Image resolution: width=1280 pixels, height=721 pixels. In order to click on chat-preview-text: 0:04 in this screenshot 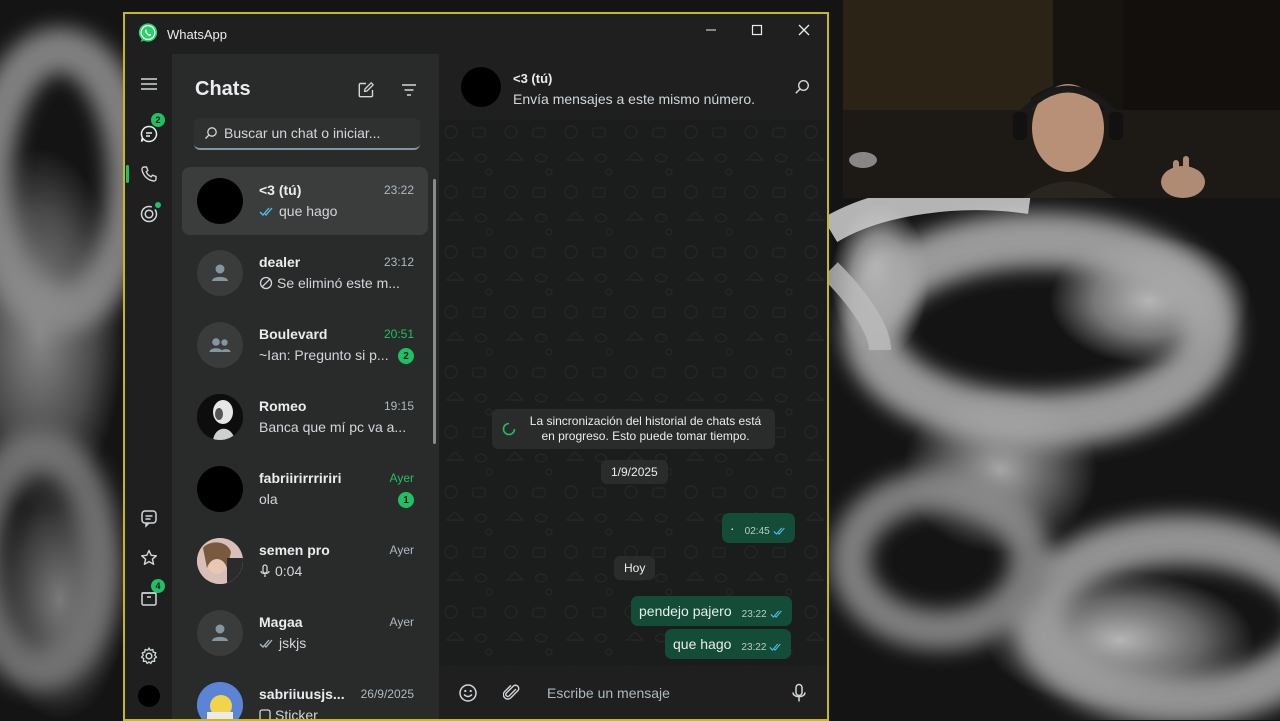, I will do `click(289, 571)`.